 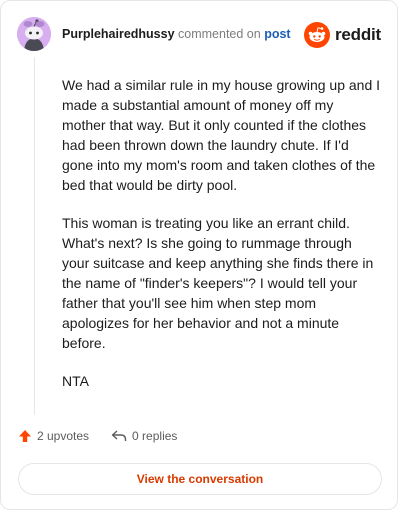 I want to click on reply-button: 0 replies, so click(x=144, y=436).